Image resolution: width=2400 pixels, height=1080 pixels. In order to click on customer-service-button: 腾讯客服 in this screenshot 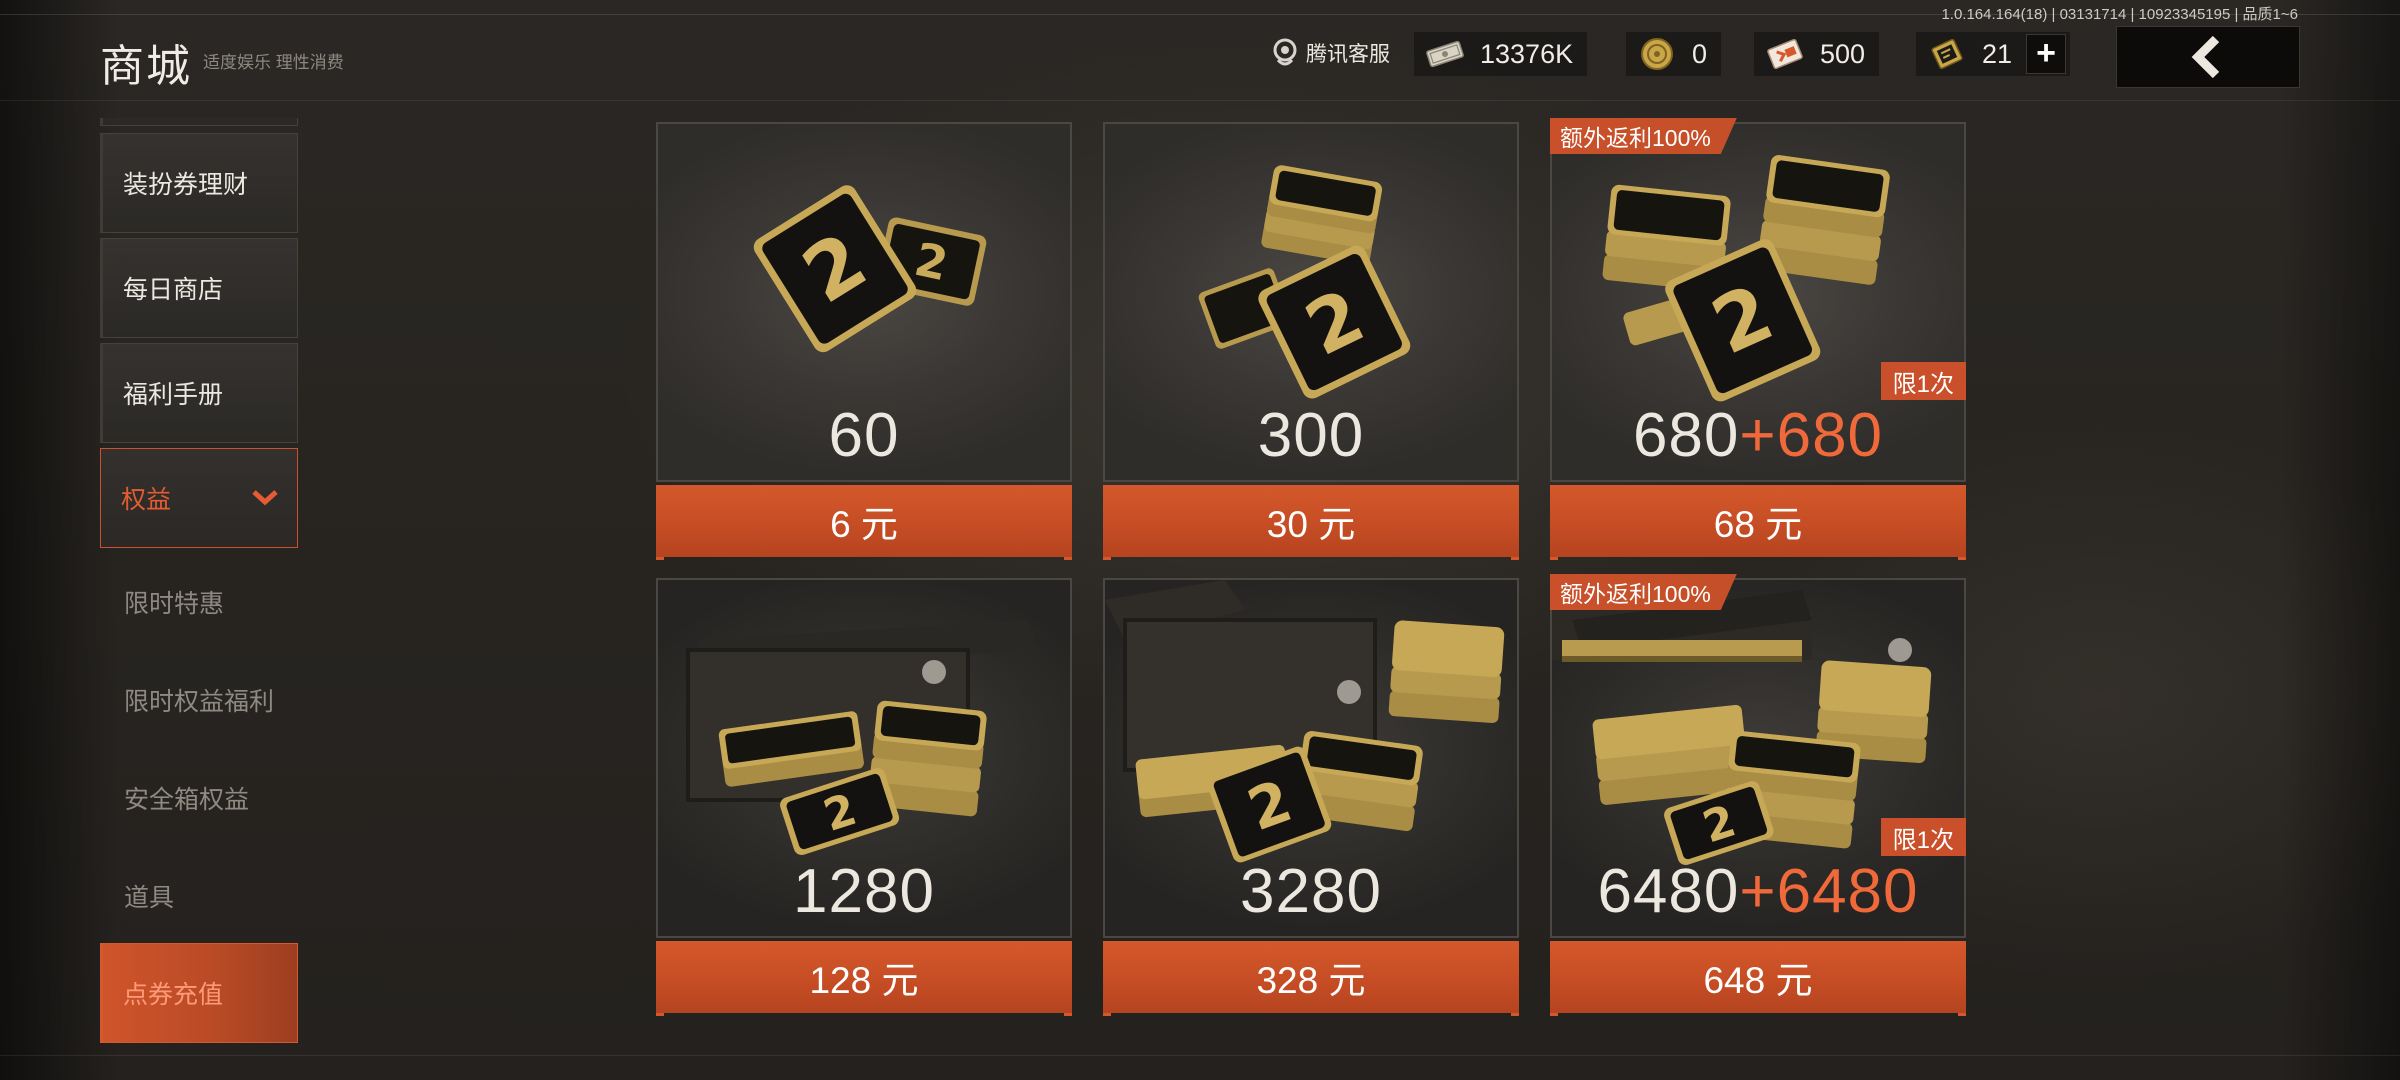, I will do `click(1331, 53)`.